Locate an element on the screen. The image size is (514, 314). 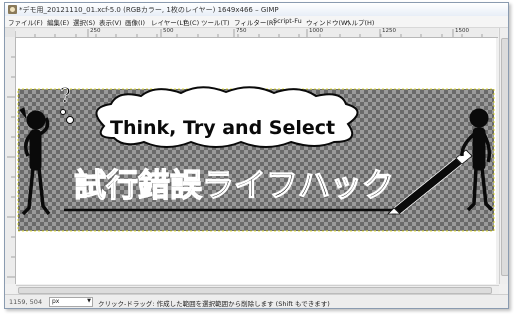
unit-select: px ▼ is located at coordinates (71, 302).